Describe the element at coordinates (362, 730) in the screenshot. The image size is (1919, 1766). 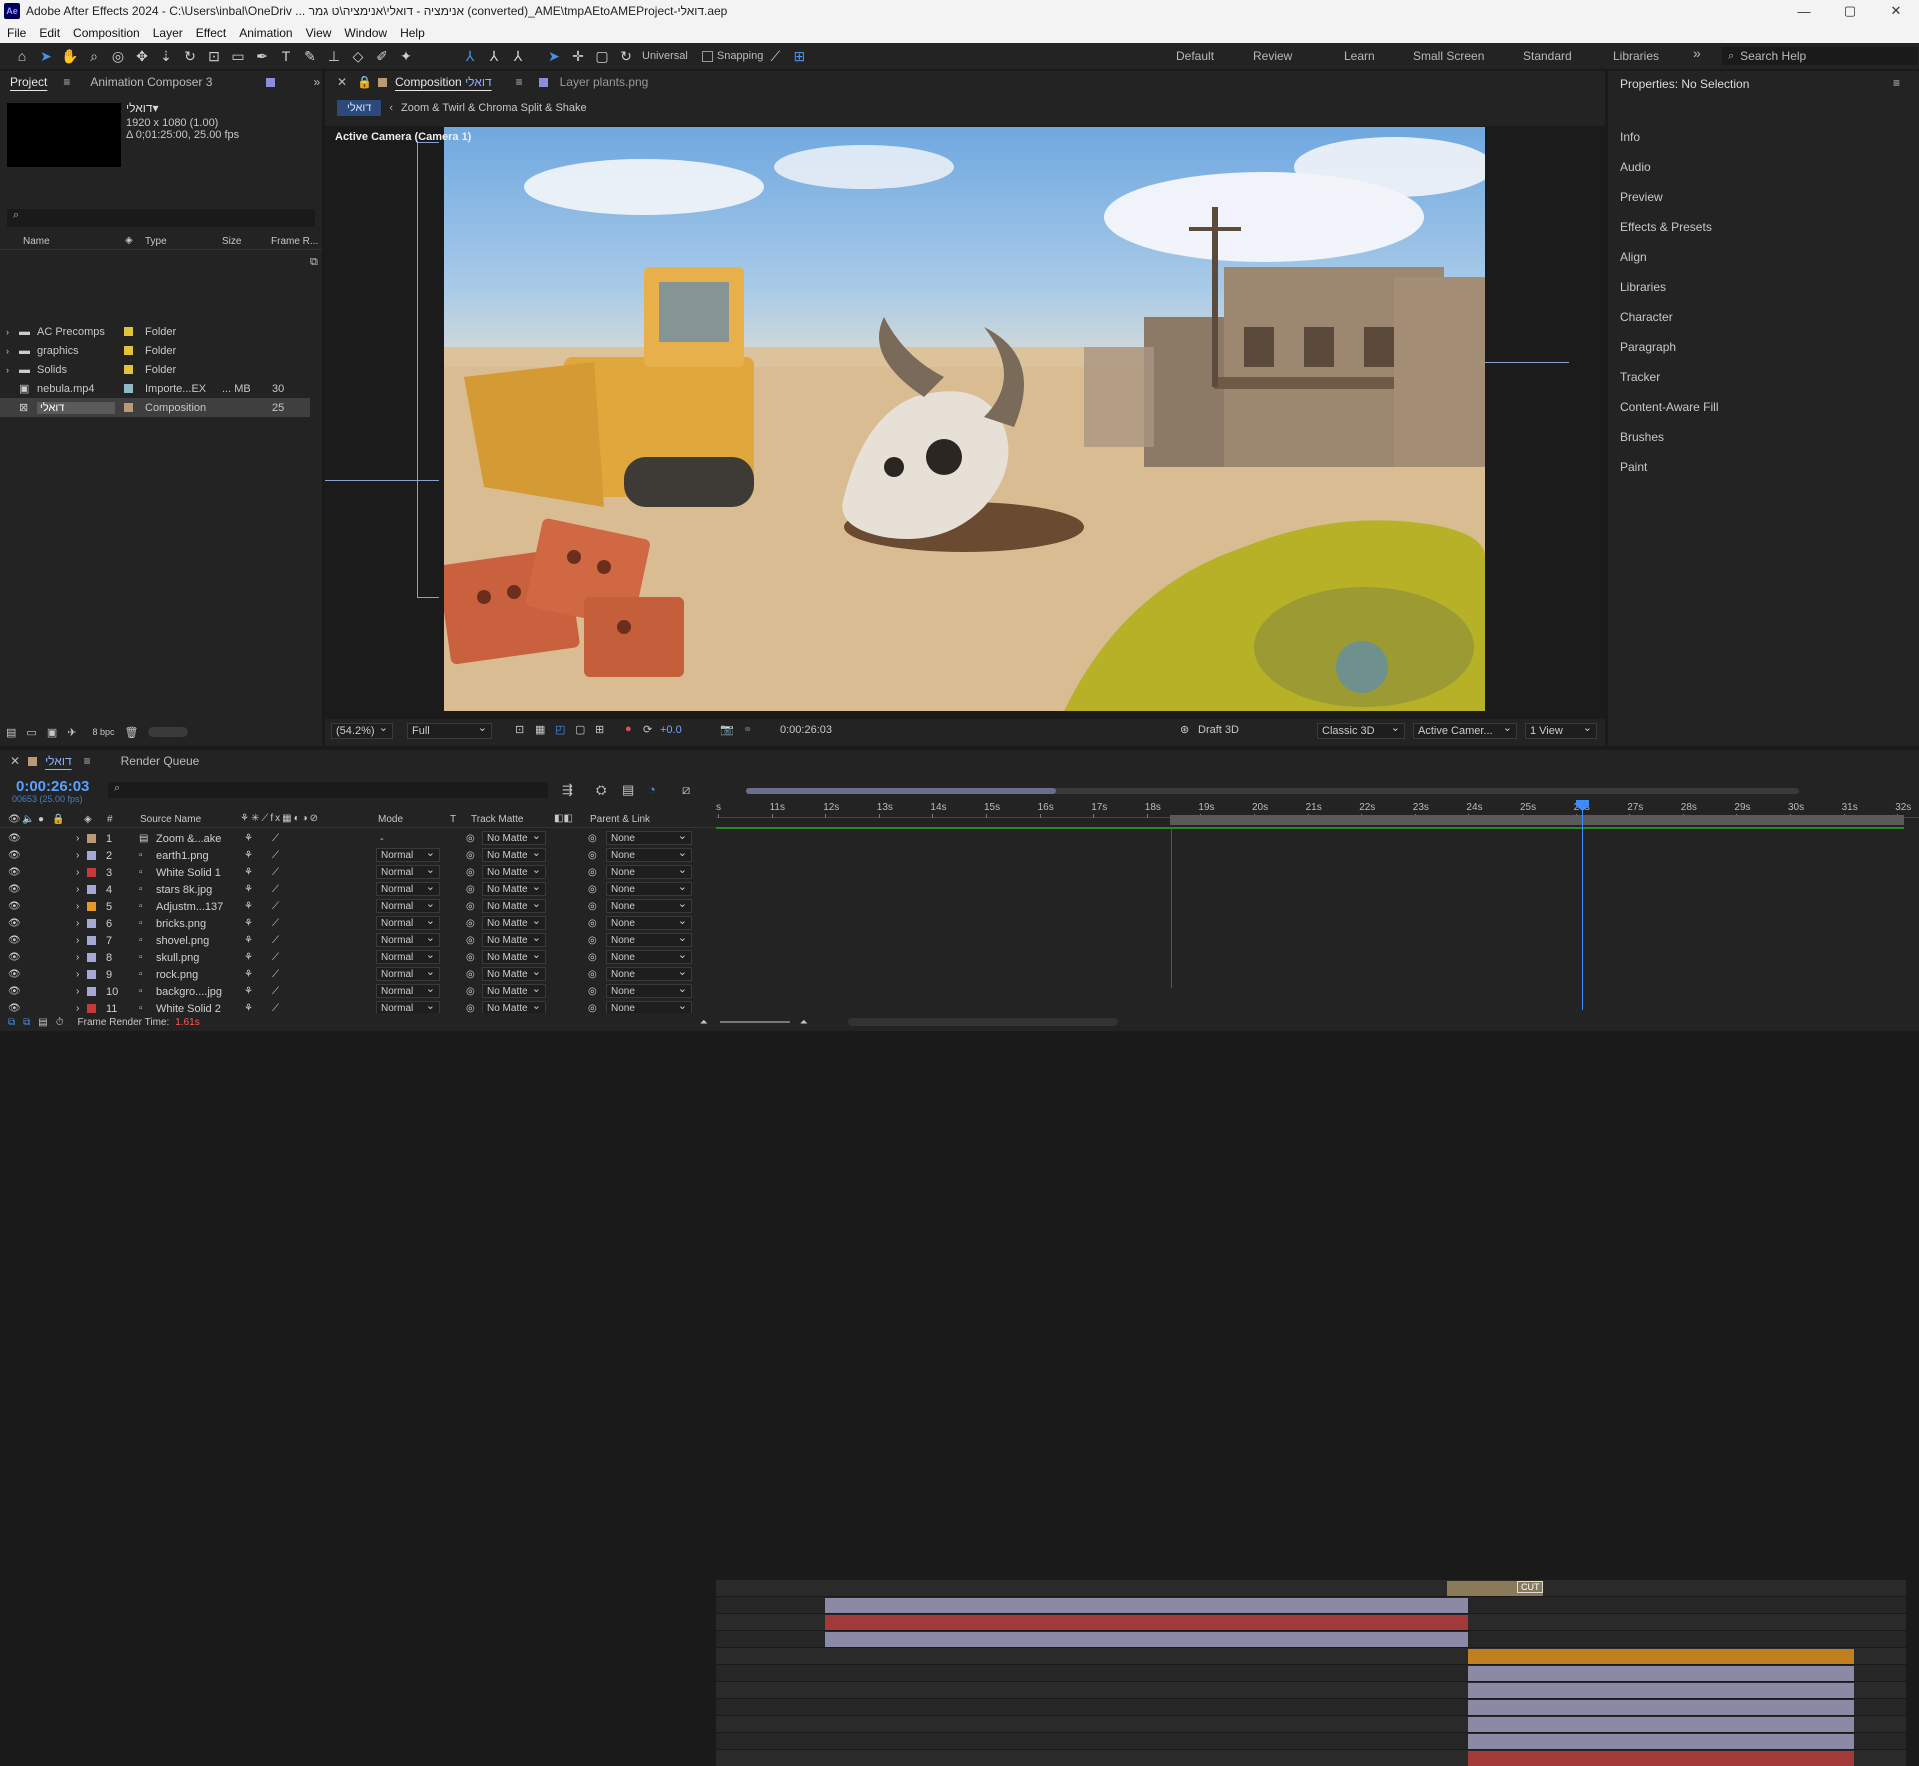
I see `magnification-dropdown: (54.2%)` at that location.